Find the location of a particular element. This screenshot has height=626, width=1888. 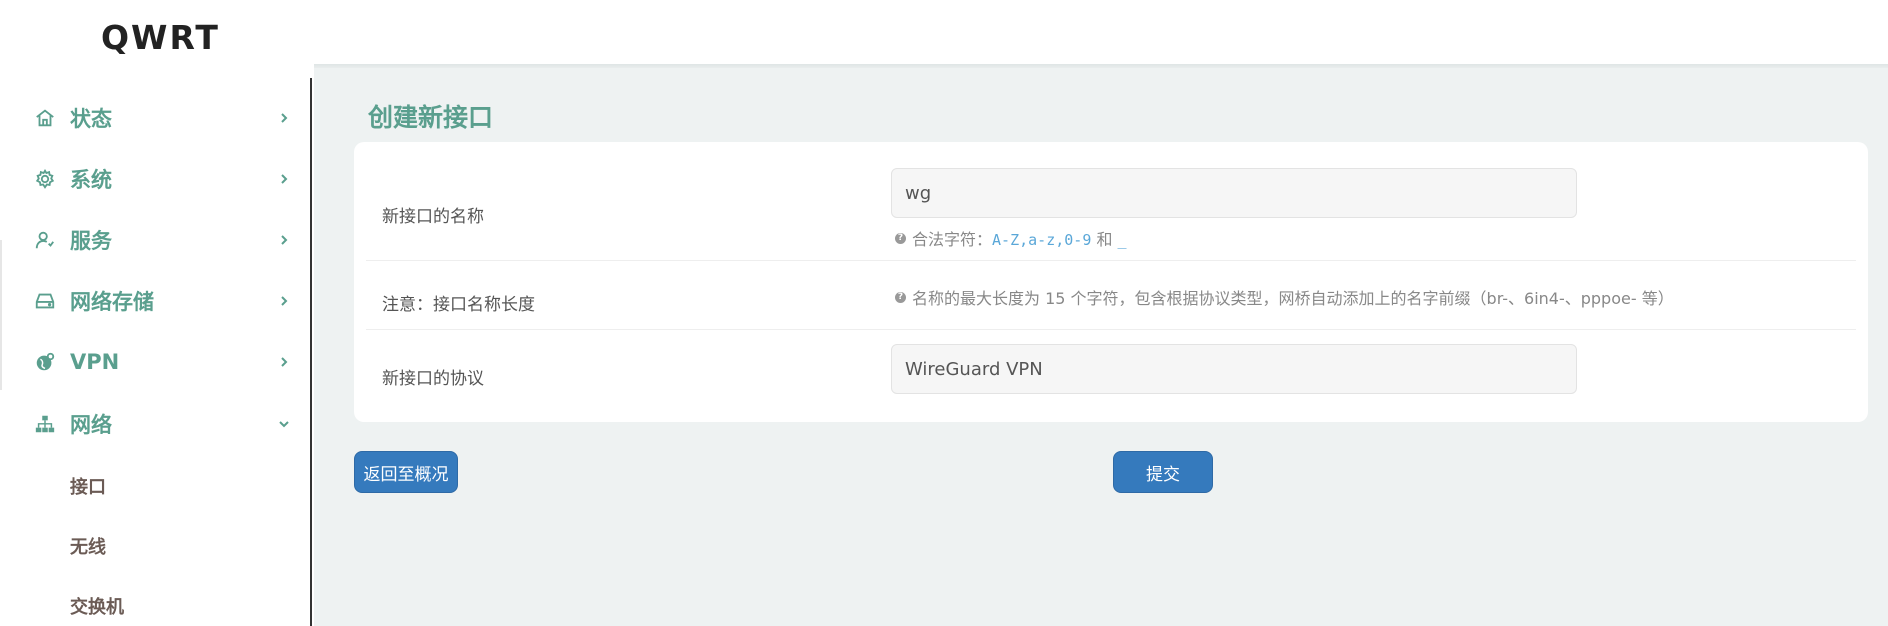

sidebar-subitem-interfaces: 接口 is located at coordinates (88, 486).